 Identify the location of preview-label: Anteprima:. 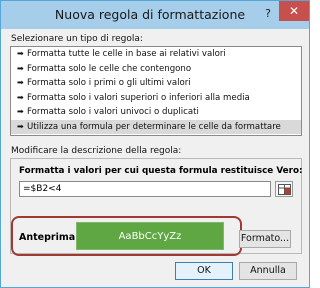
(49, 237).